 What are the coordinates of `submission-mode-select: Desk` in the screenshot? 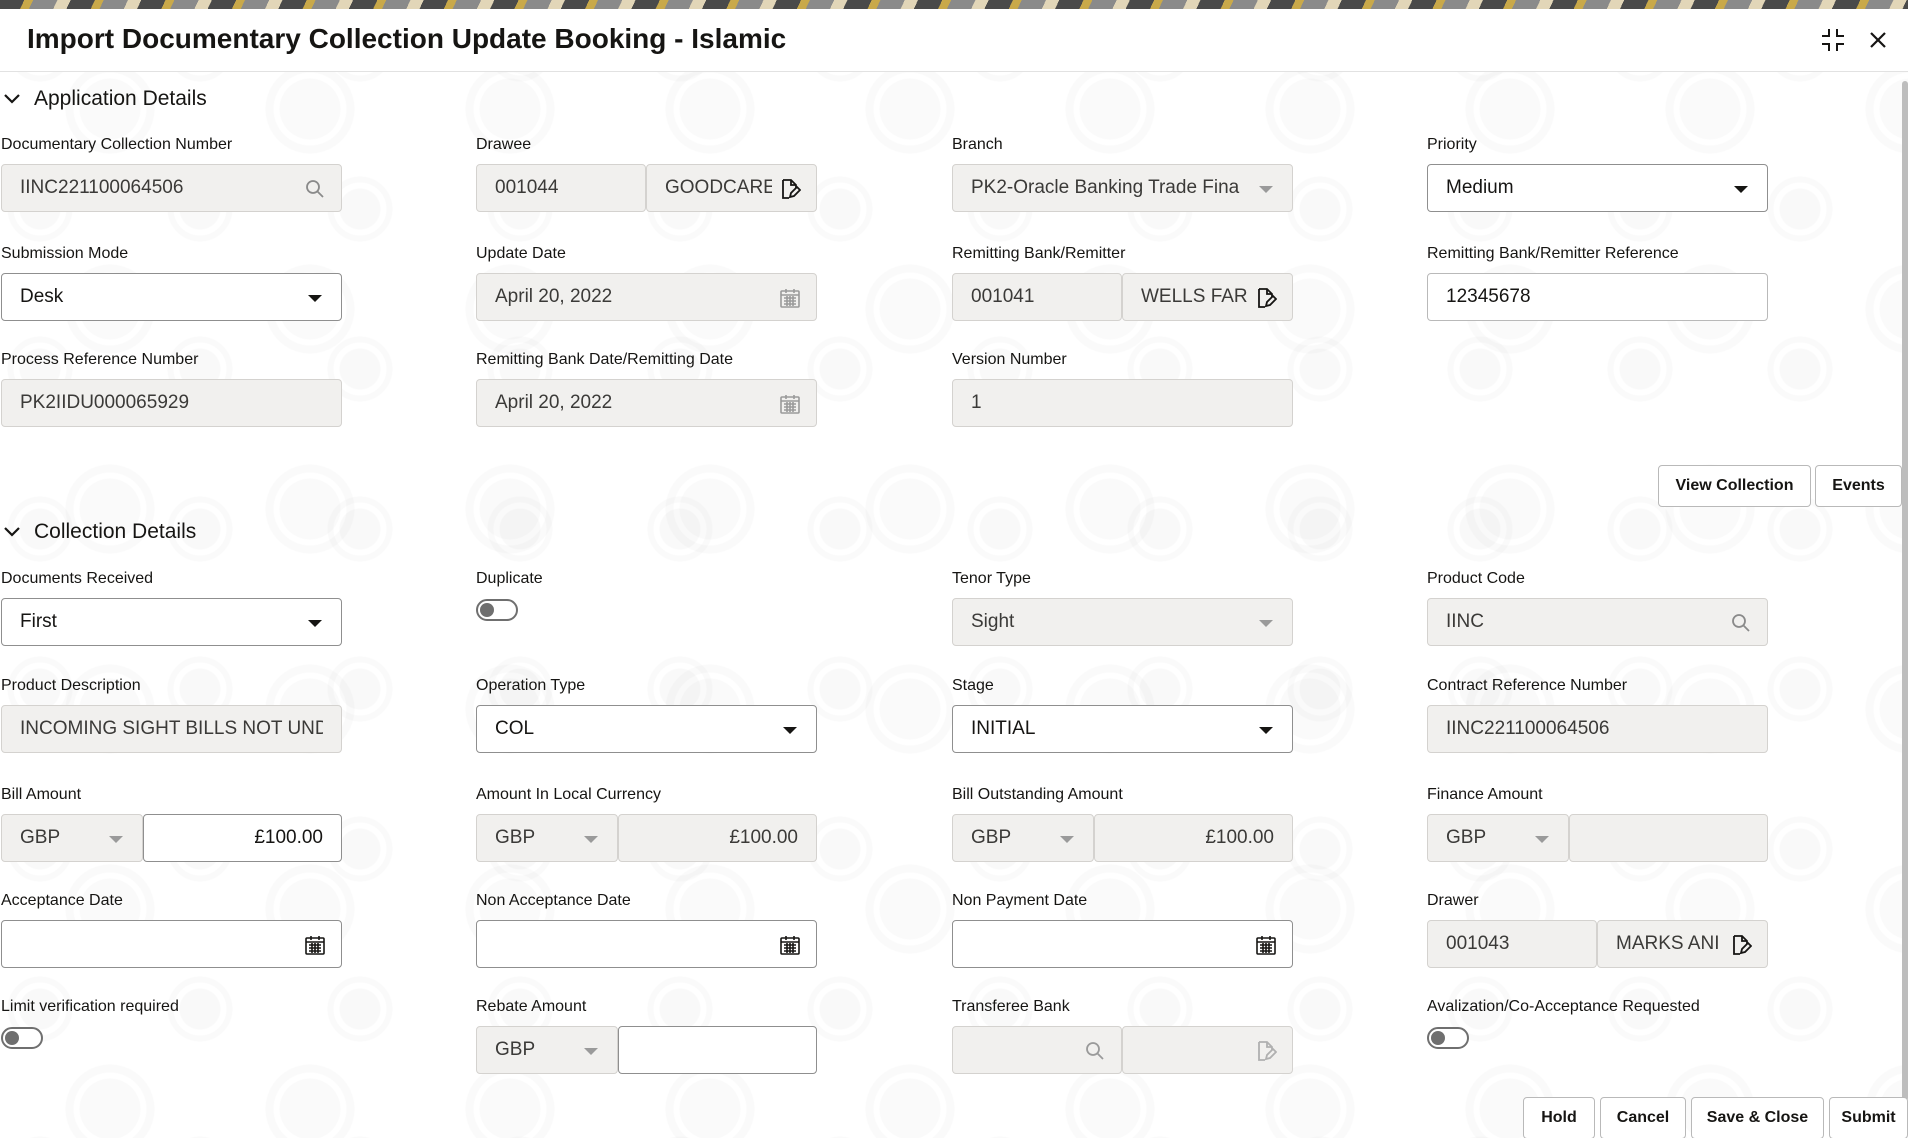 It's located at (171, 297).